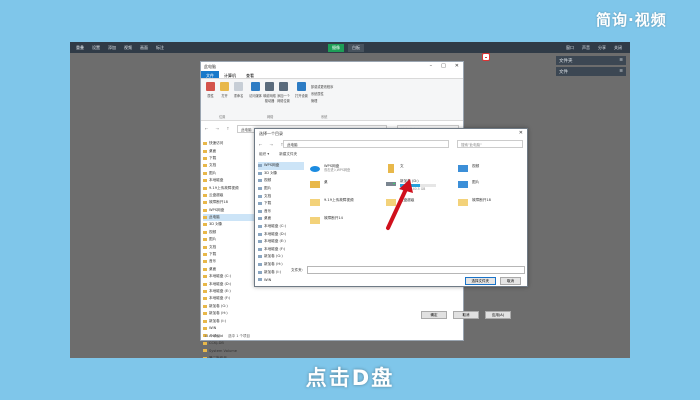  Describe the element at coordinates (350, 378) in the screenshot. I see `video-caption: 点击D盘` at that location.